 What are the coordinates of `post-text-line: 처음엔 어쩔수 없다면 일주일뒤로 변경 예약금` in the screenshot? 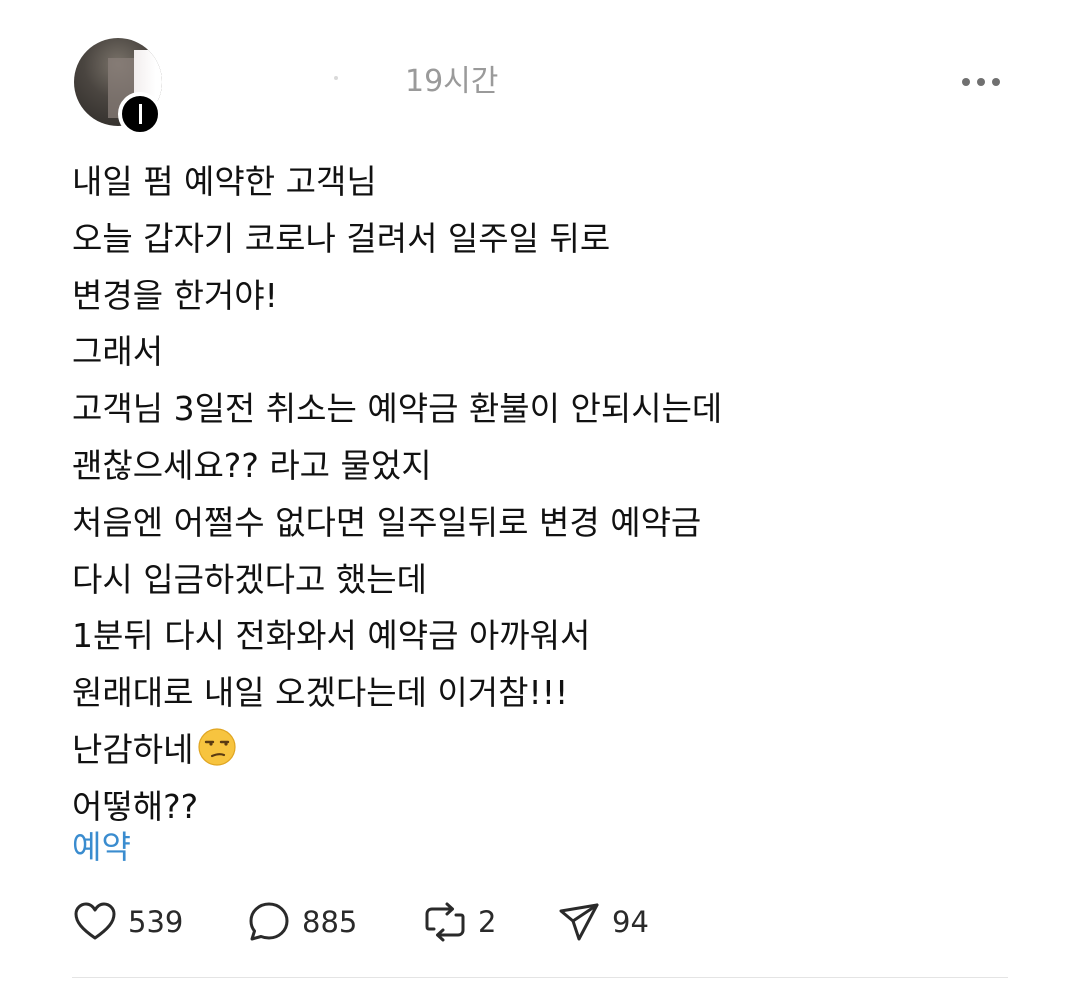 It's located at (387, 522).